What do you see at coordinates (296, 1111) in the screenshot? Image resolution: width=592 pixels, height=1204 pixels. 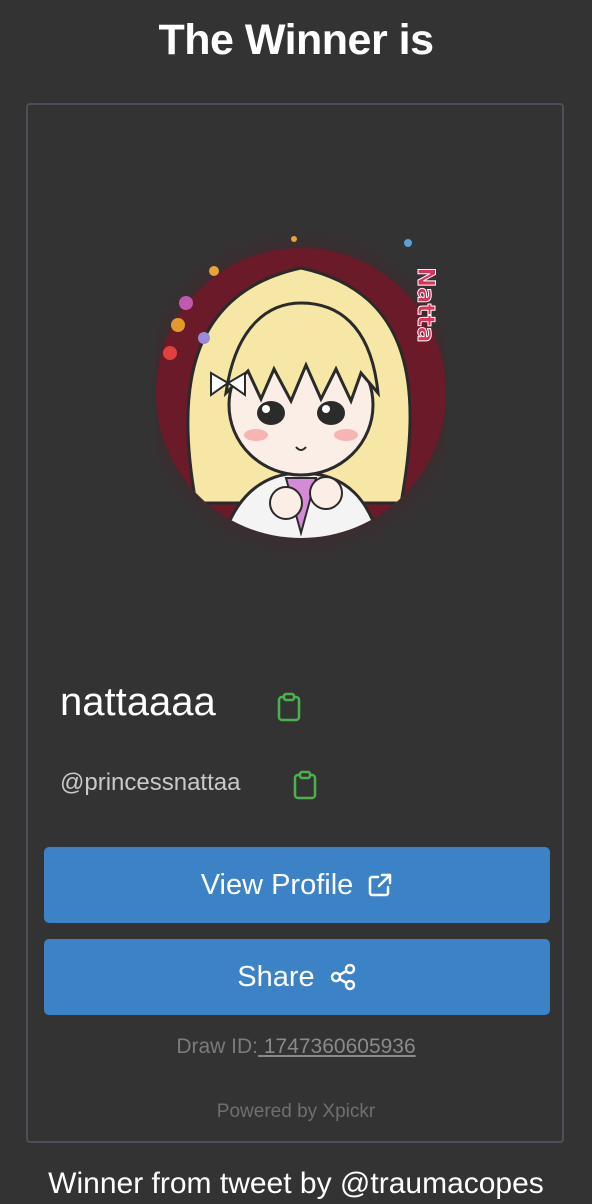 I see `powered-by: Powered by Xpickr` at bounding box center [296, 1111].